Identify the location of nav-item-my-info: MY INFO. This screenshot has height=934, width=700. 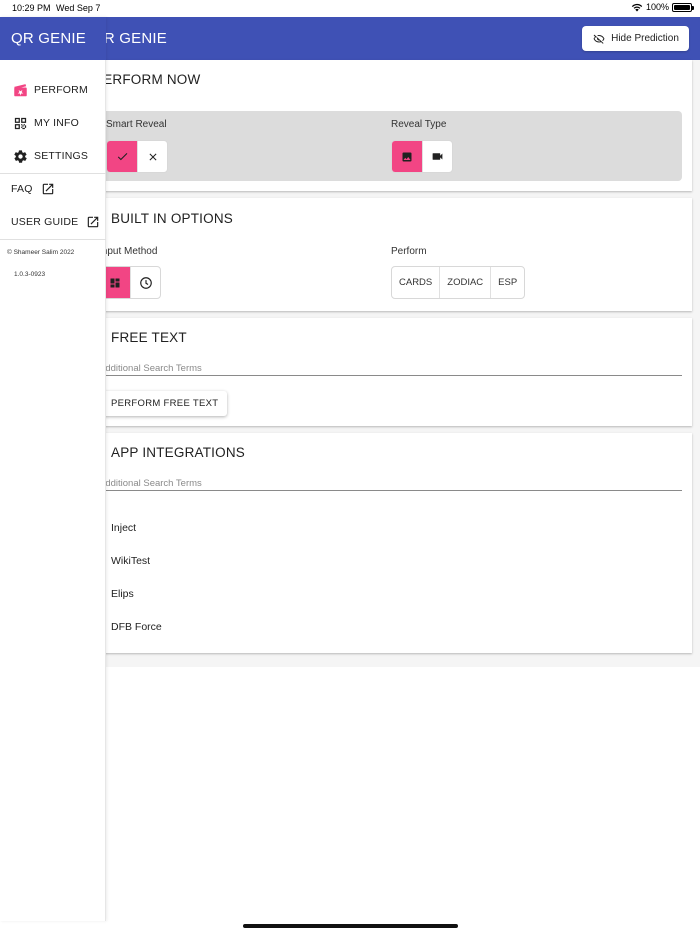
(53, 123).